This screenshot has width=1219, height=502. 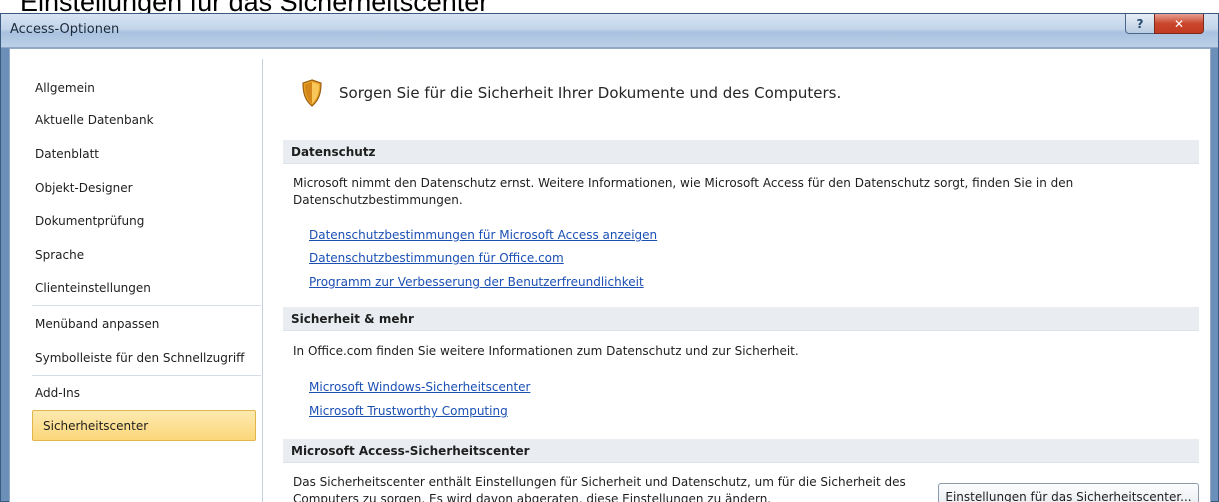 What do you see at coordinates (148, 357) in the screenshot?
I see `nav-item-schnellzugriff: Symbolleiste für den Schnellzugriff` at bounding box center [148, 357].